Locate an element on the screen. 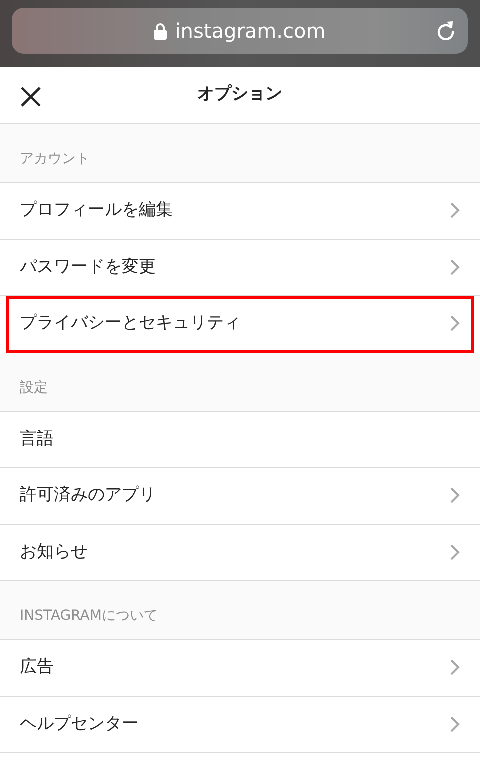 This screenshot has height=774, width=480. menu-item: ヘルプセンター is located at coordinates (240, 724).